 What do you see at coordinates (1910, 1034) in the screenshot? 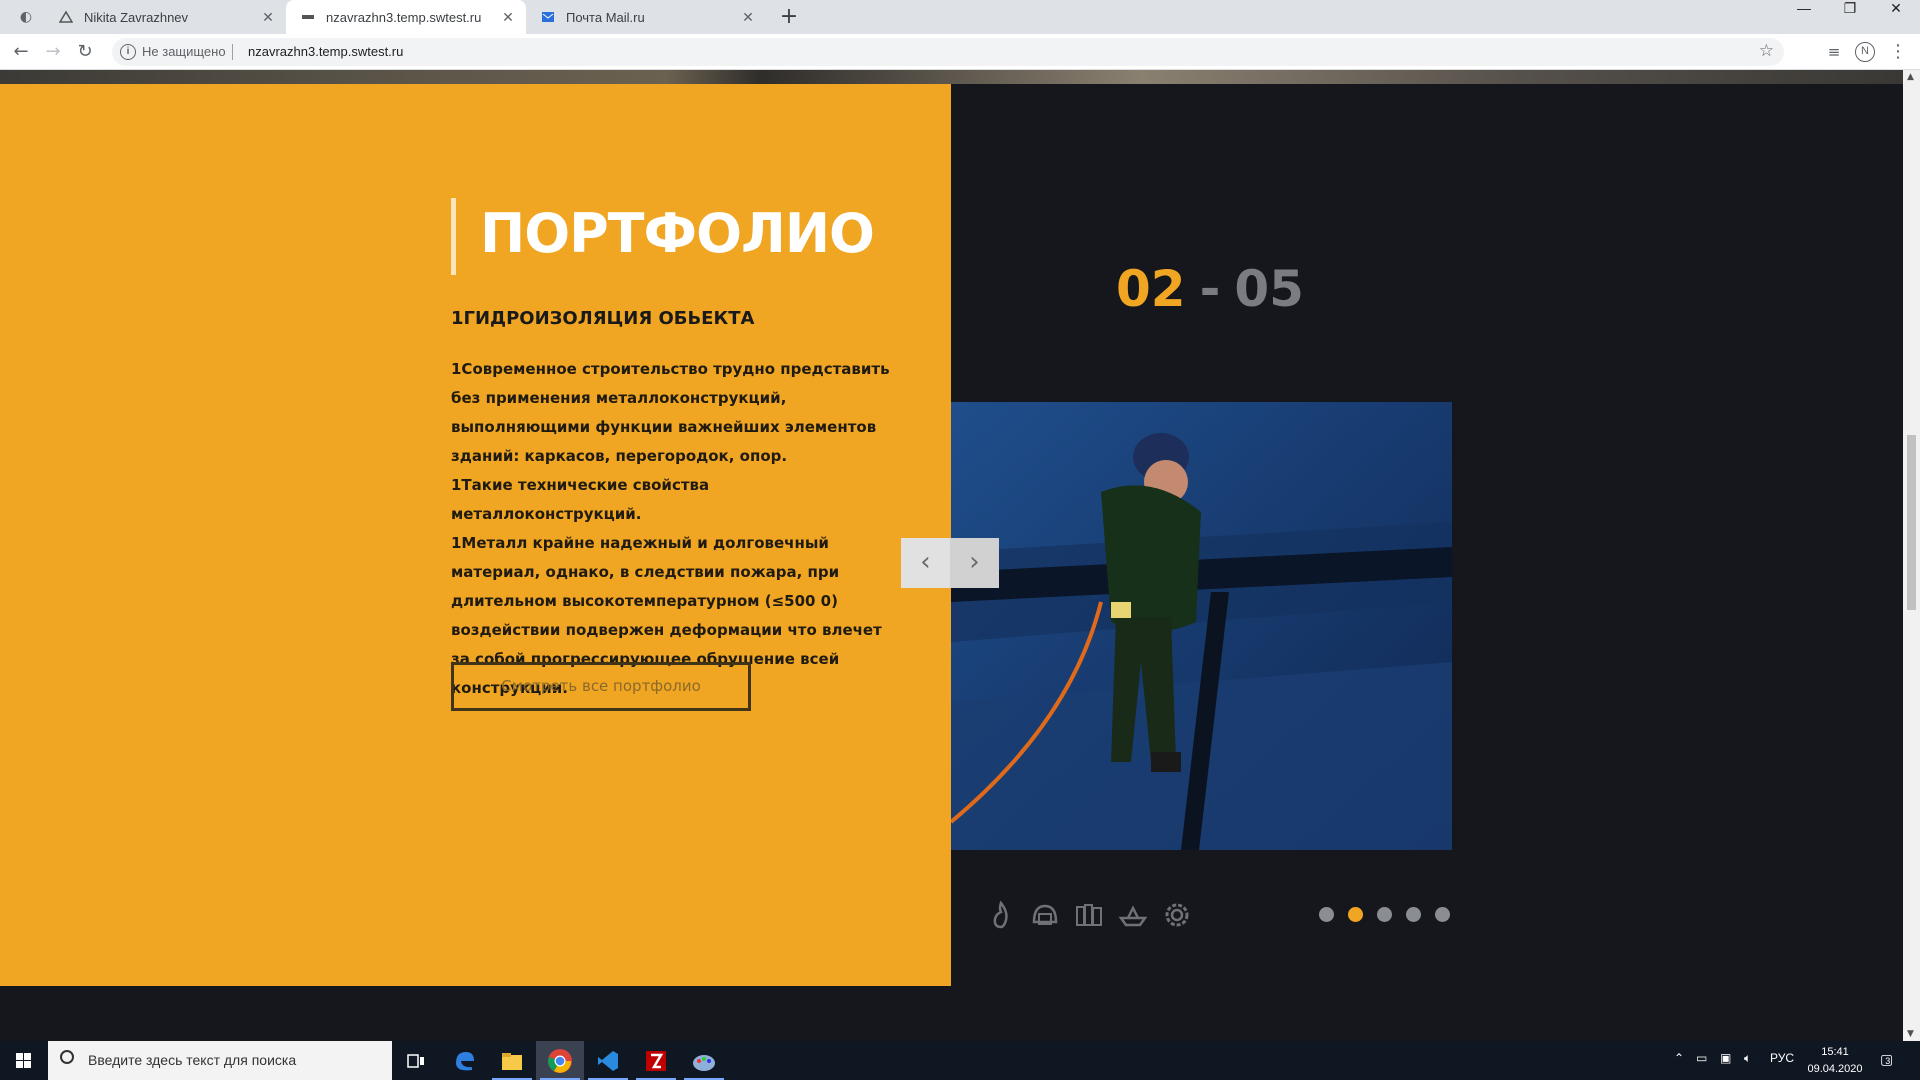
I see `scroll-down-arrow-icon: ▼` at bounding box center [1910, 1034].